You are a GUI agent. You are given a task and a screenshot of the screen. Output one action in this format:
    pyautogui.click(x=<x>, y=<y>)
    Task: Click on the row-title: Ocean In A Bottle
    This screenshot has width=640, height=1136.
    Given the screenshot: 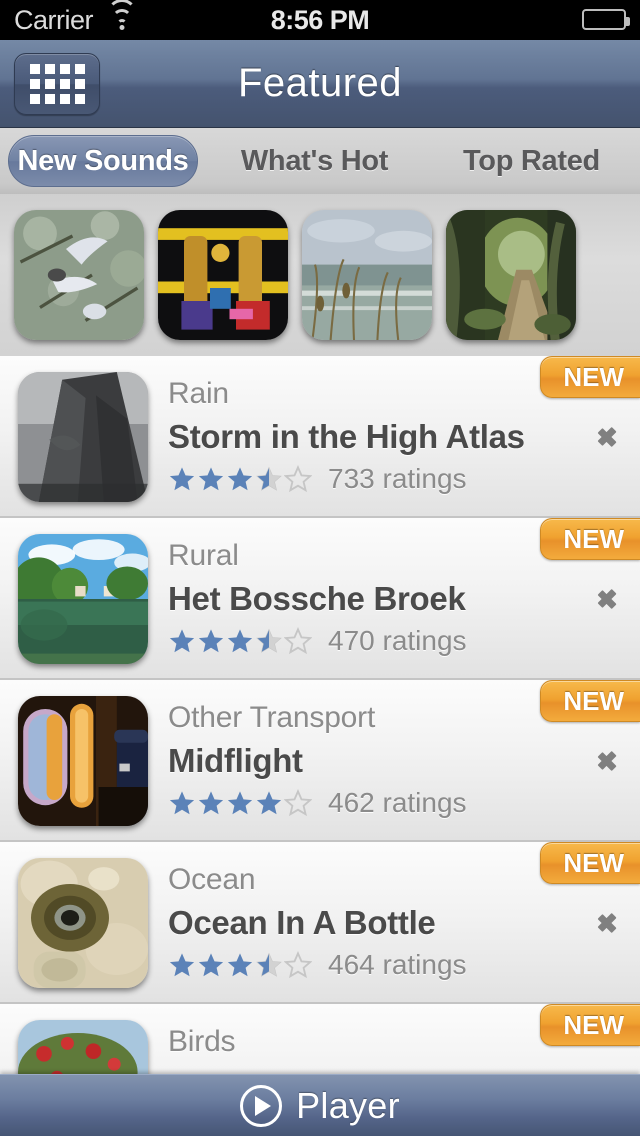 What is the action you would take?
    pyautogui.click(x=302, y=922)
    